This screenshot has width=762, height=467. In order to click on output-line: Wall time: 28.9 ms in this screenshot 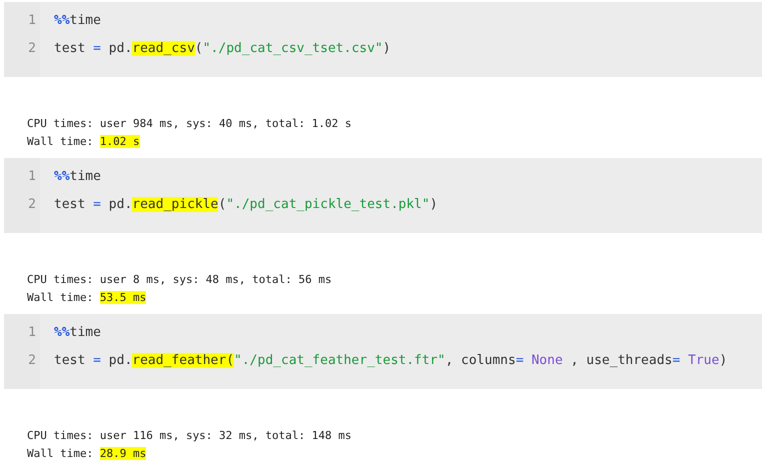, I will do `click(87, 454)`.